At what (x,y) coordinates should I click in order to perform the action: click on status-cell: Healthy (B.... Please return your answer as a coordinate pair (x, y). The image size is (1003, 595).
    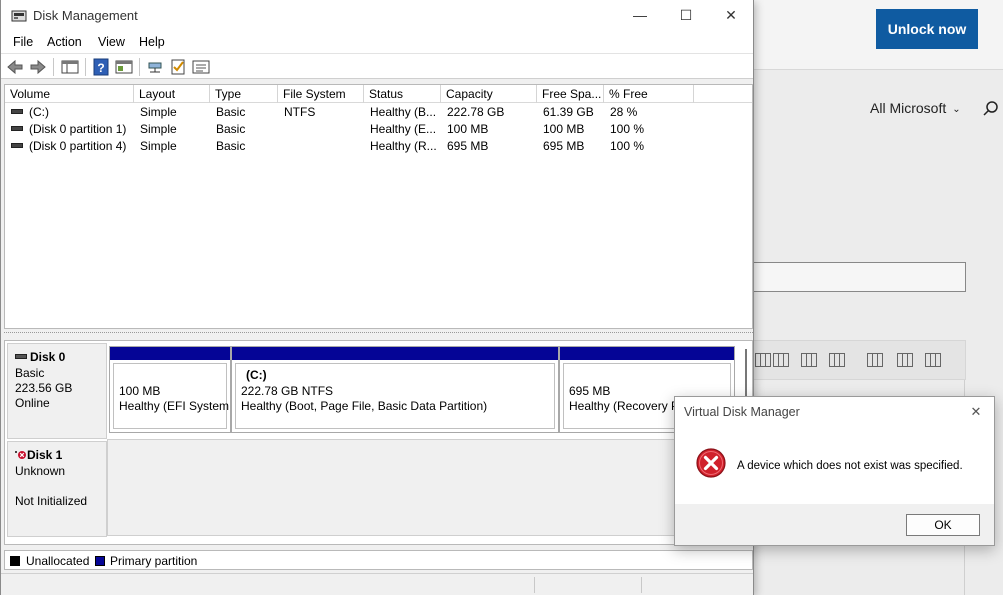
    Looking at the image, I should click on (403, 112).